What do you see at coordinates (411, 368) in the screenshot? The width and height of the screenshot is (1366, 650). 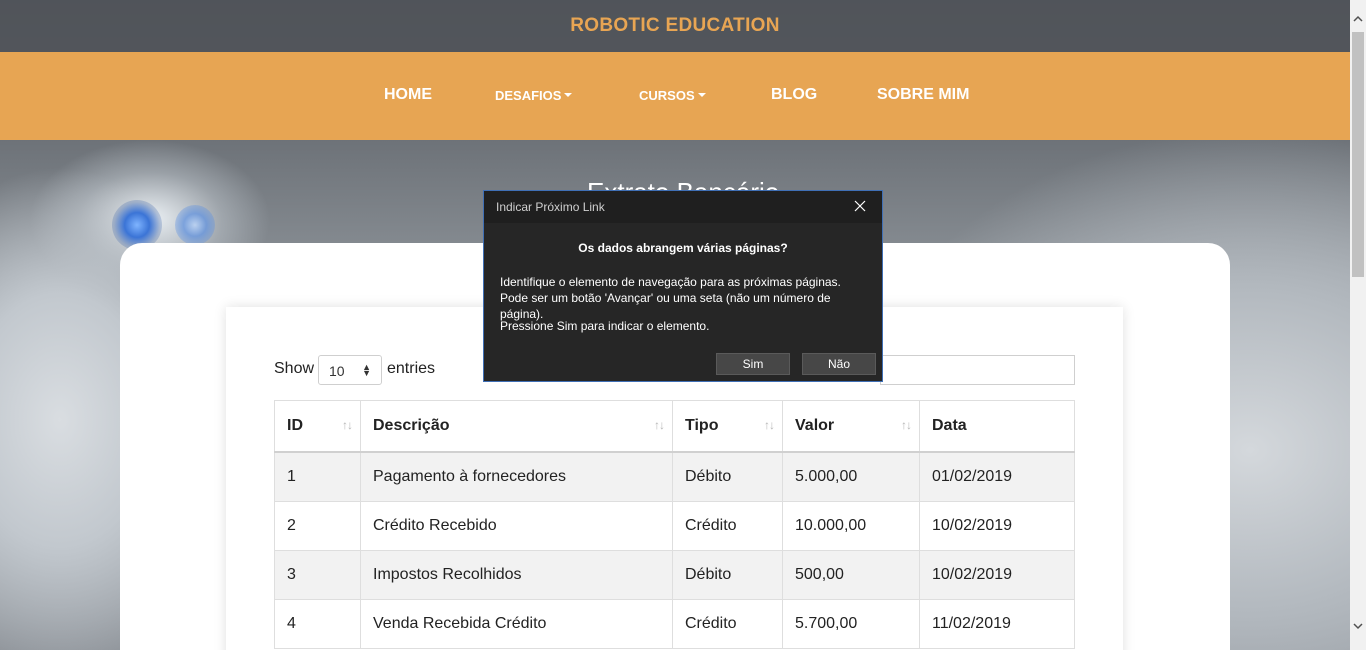 I see `entries-label: entries` at bounding box center [411, 368].